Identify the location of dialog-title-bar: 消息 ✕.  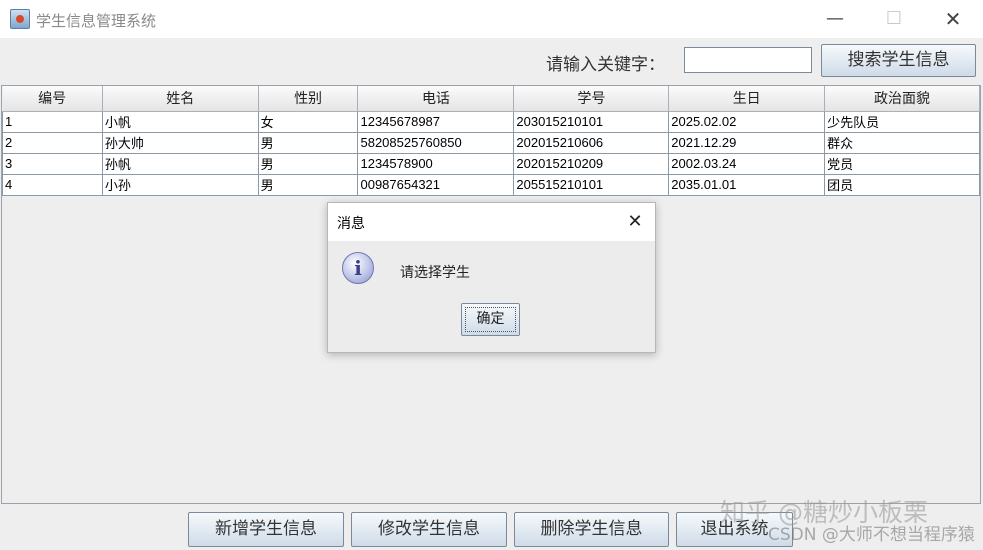
(491, 222).